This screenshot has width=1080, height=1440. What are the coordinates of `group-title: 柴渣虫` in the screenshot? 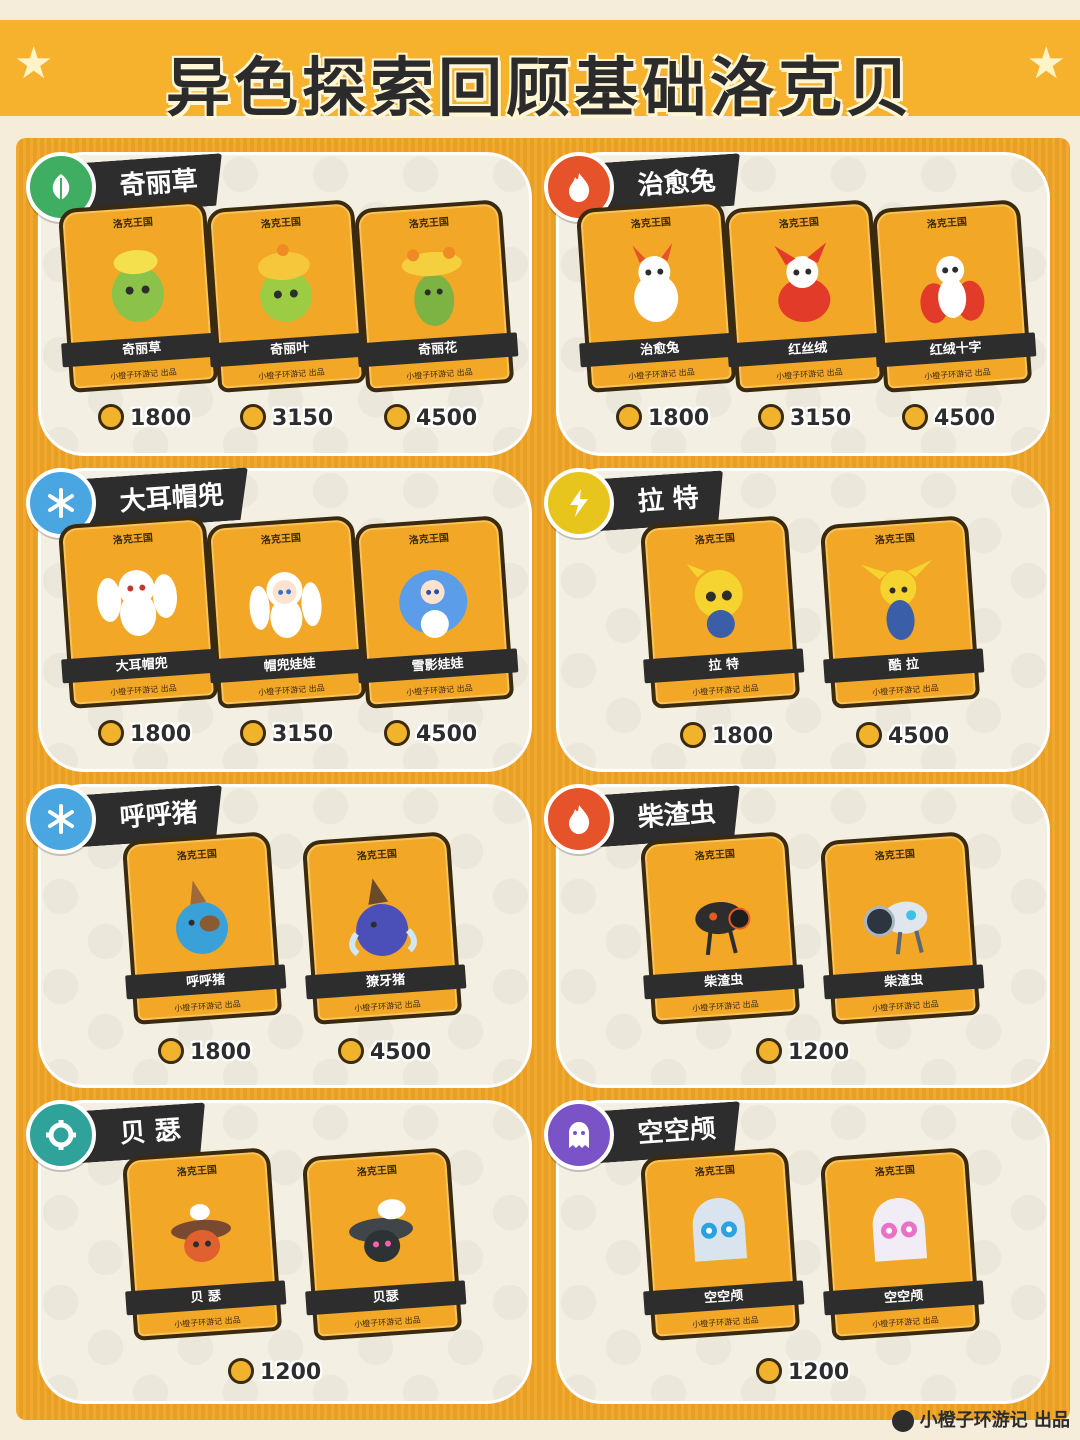 It's located at (676, 815).